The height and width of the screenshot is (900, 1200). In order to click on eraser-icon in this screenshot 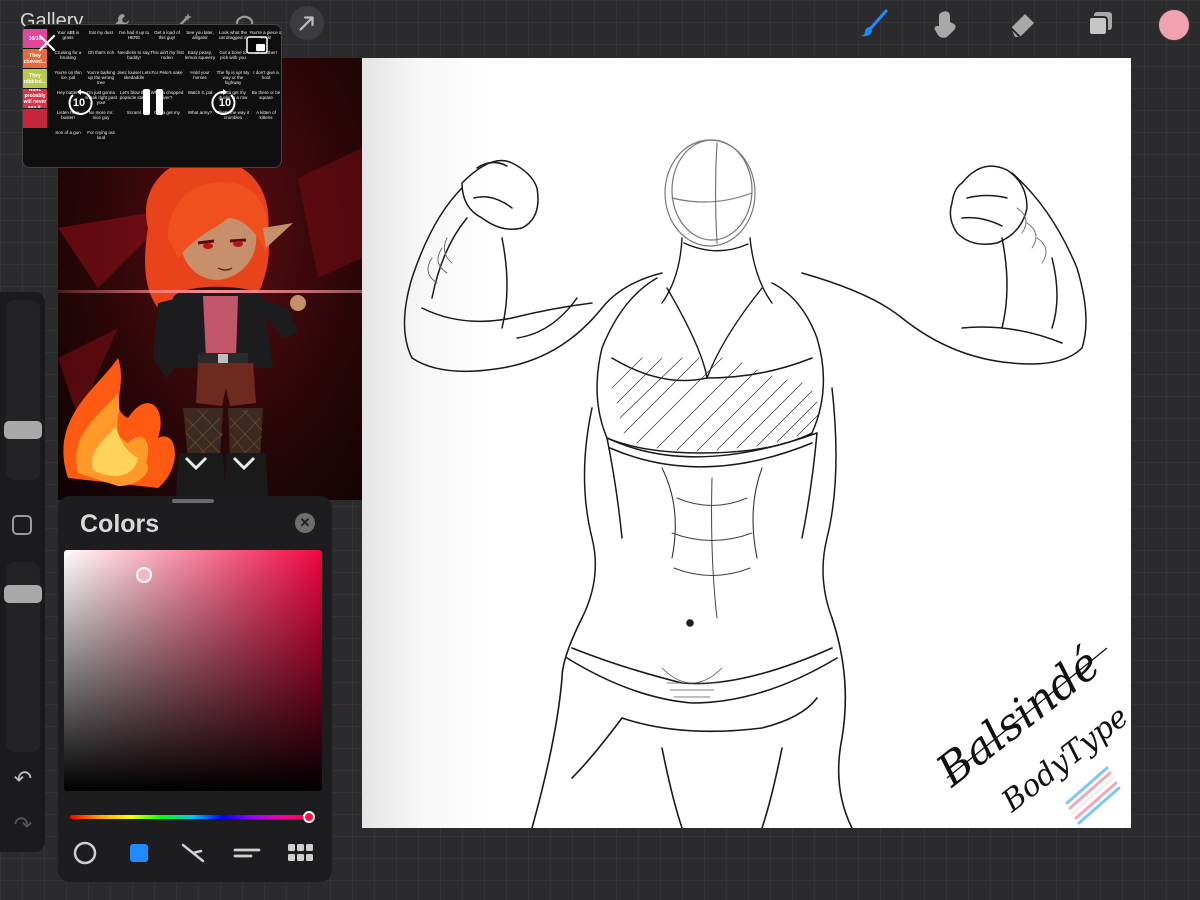, I will do `click(1023, 24)`.